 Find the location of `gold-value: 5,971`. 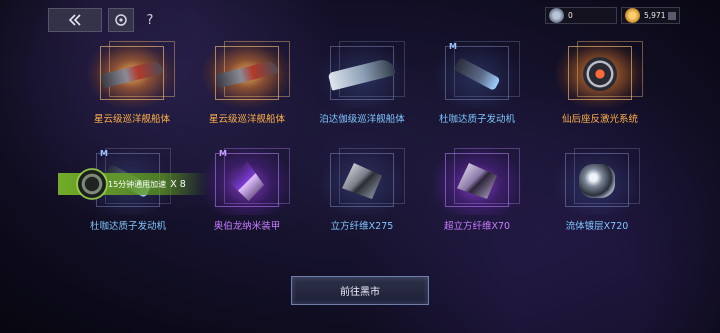

gold-value: 5,971 is located at coordinates (655, 15).